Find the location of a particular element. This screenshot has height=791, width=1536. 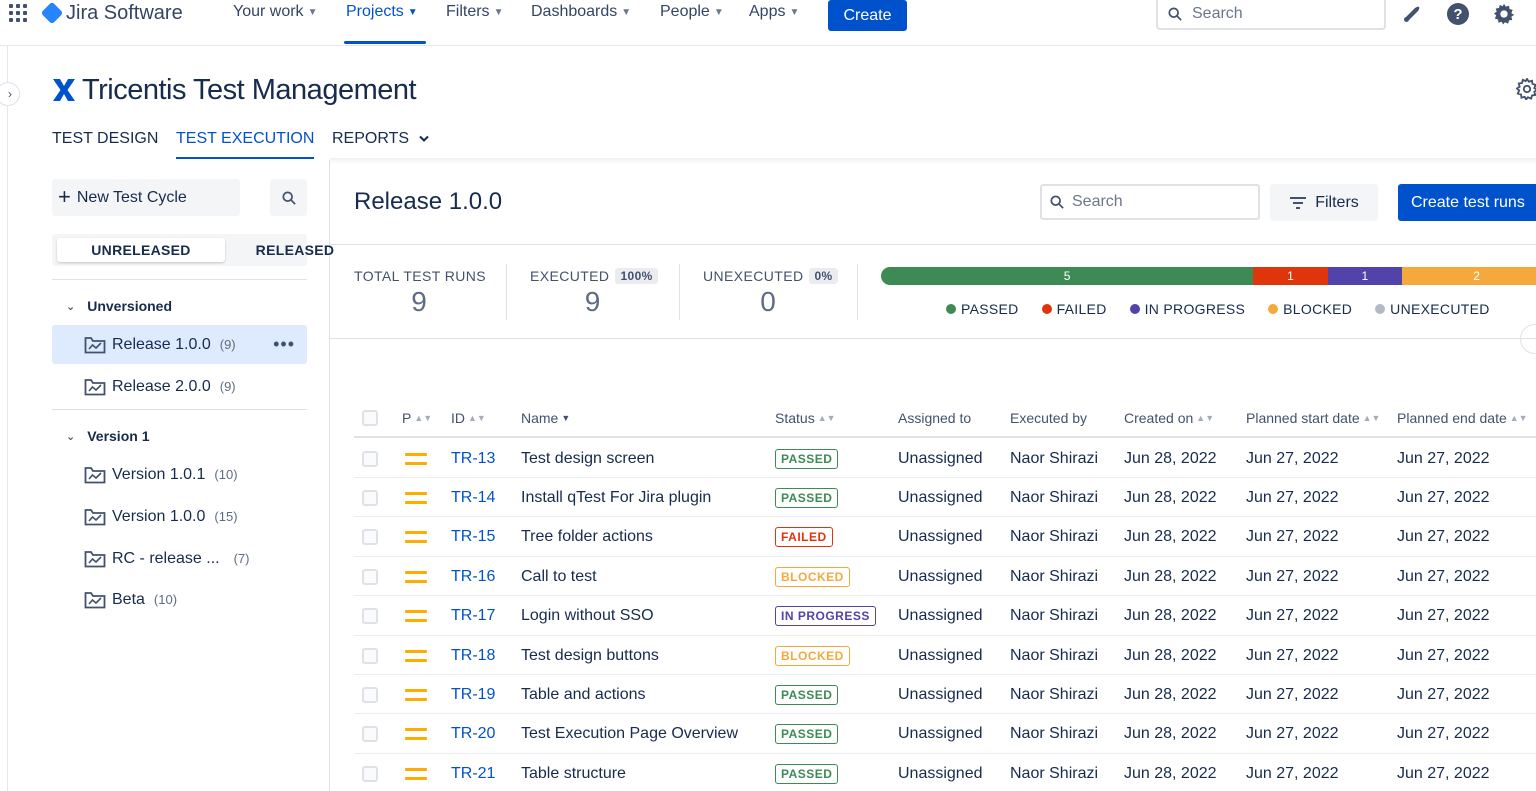

column-label: Created on is located at coordinates (1159, 418).